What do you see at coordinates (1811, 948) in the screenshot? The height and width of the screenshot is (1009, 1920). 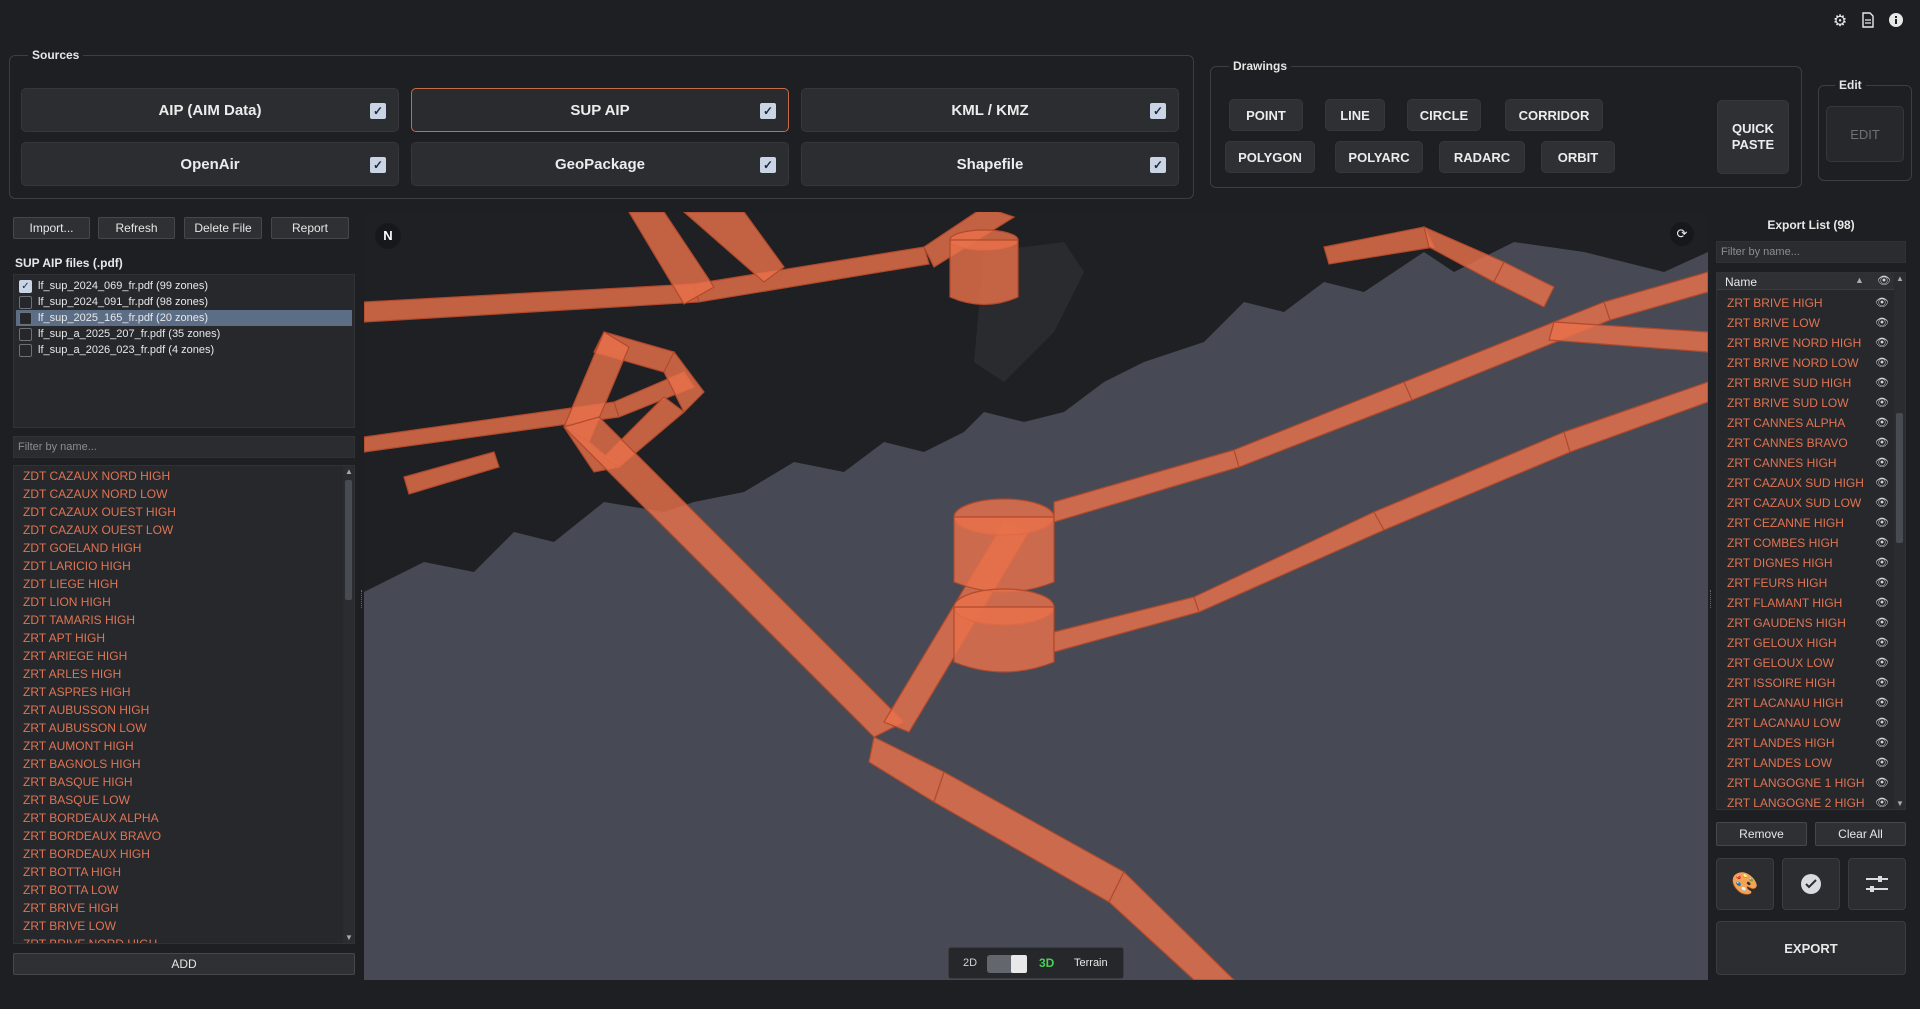 I see `export-button: EXPORT` at bounding box center [1811, 948].